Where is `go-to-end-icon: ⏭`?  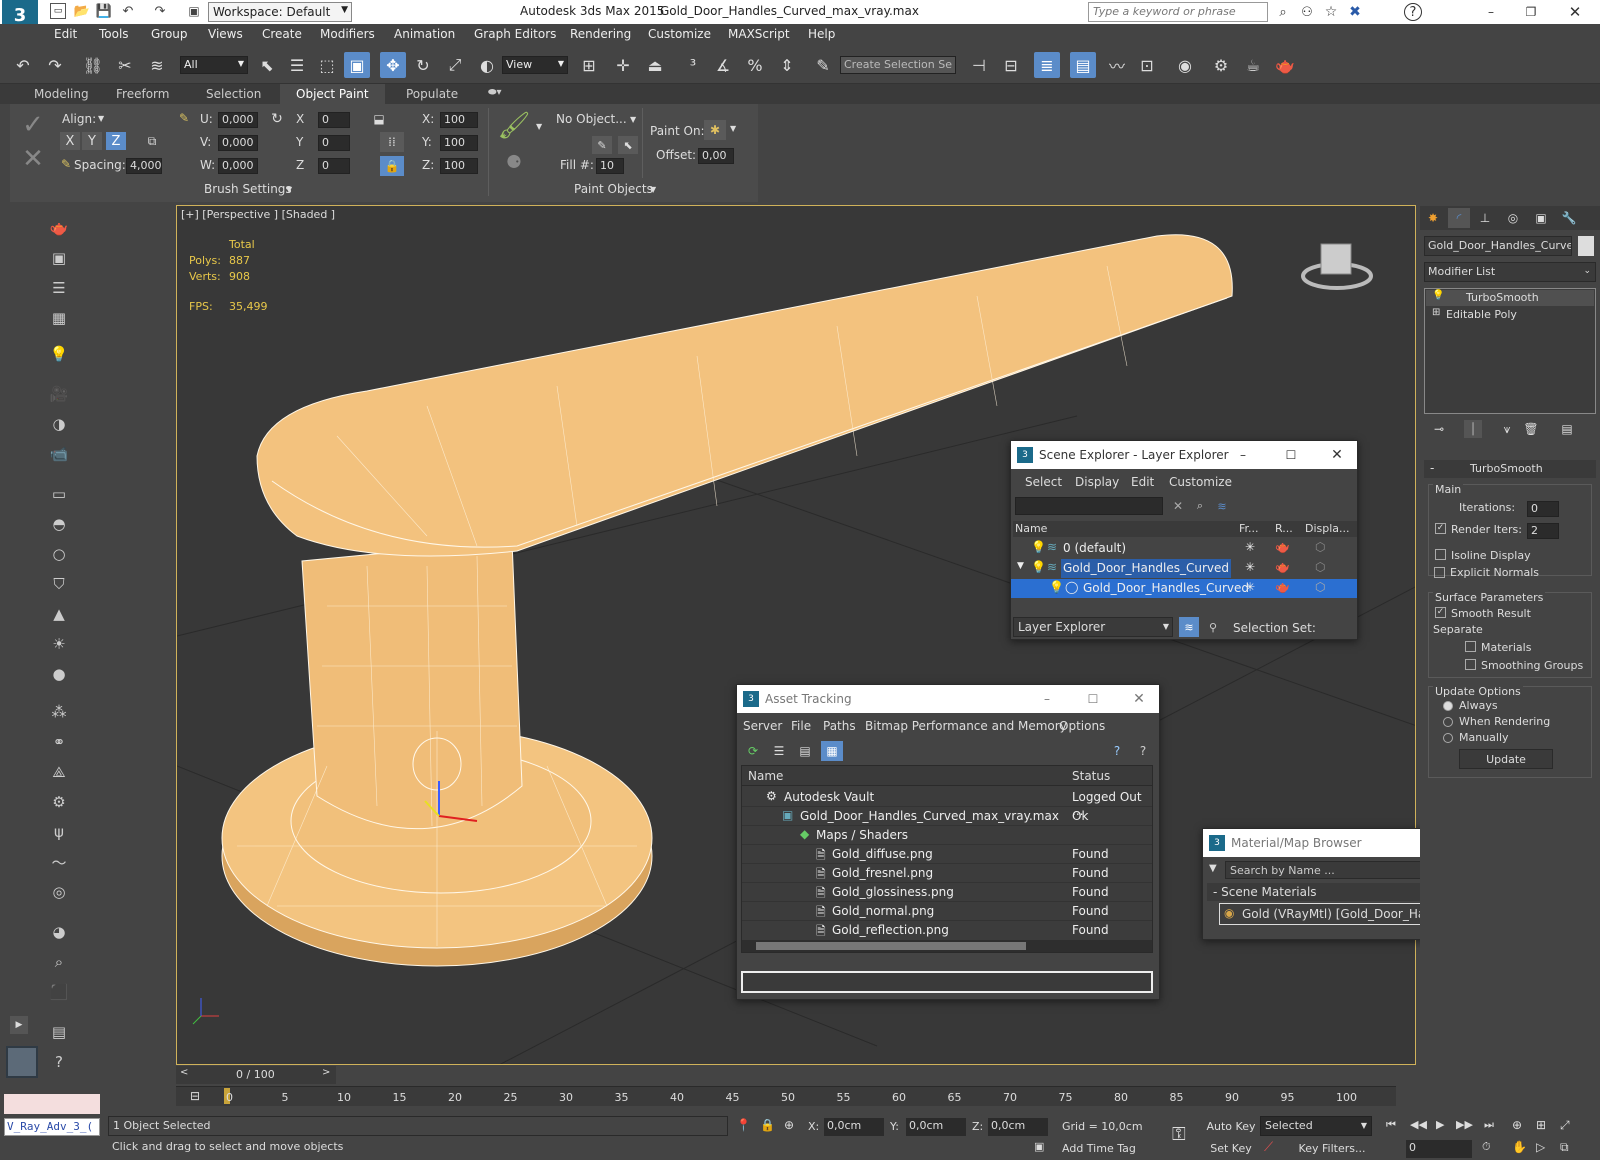
go-to-end-icon: ⏭ is located at coordinates (1489, 1125).